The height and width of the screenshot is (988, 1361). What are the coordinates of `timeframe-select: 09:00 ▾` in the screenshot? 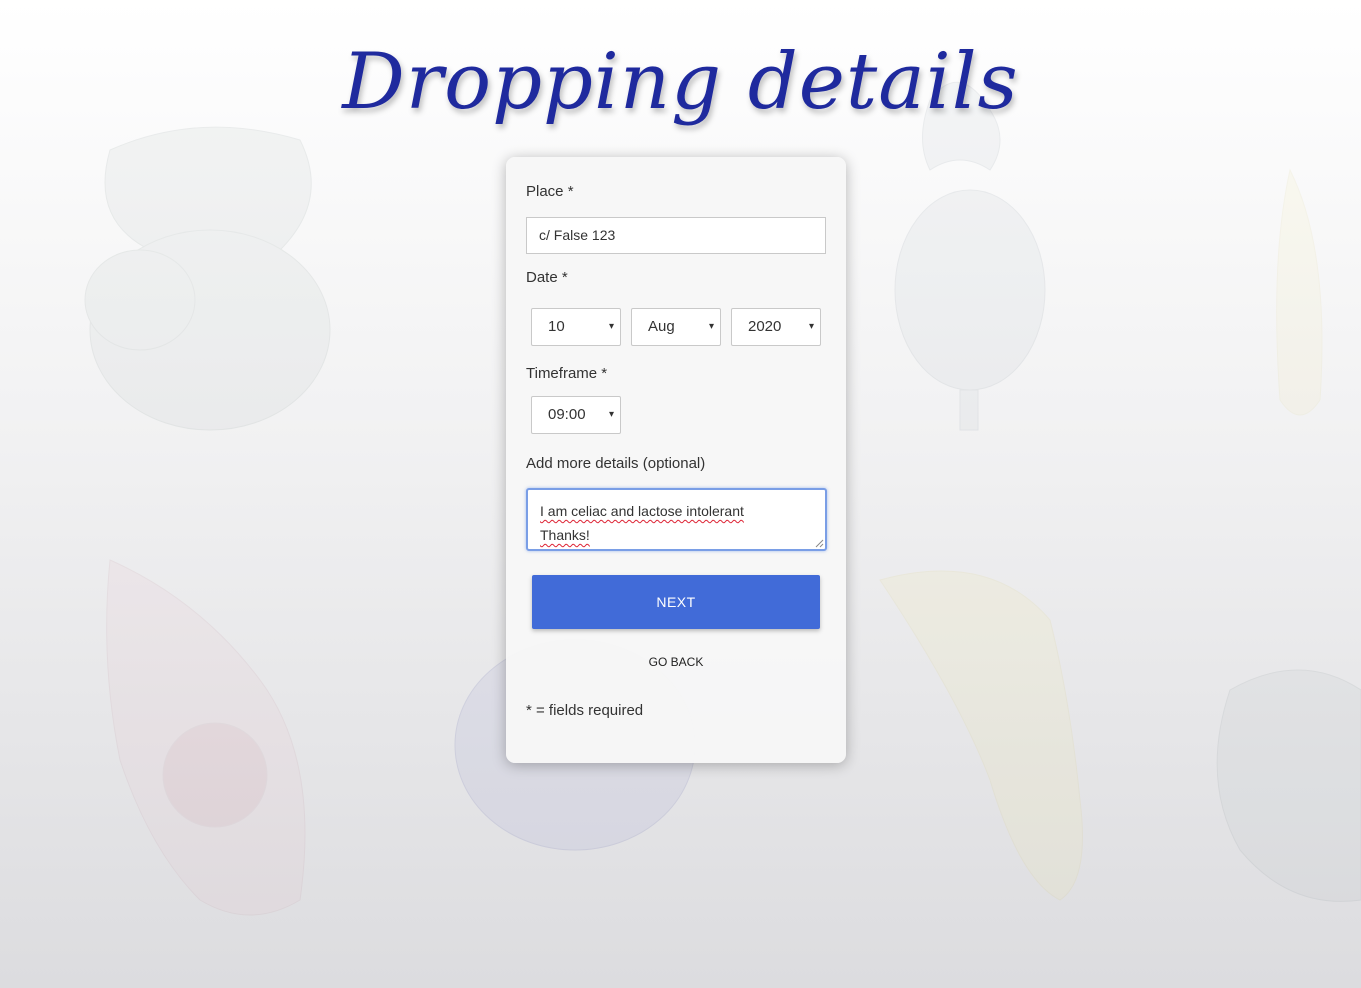 It's located at (576, 415).